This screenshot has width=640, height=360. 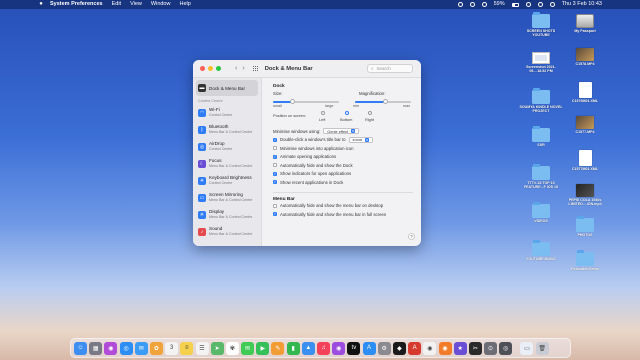 What do you see at coordinates (475, 348) in the screenshot?
I see `final-cut-icon: ✂` at bounding box center [475, 348].